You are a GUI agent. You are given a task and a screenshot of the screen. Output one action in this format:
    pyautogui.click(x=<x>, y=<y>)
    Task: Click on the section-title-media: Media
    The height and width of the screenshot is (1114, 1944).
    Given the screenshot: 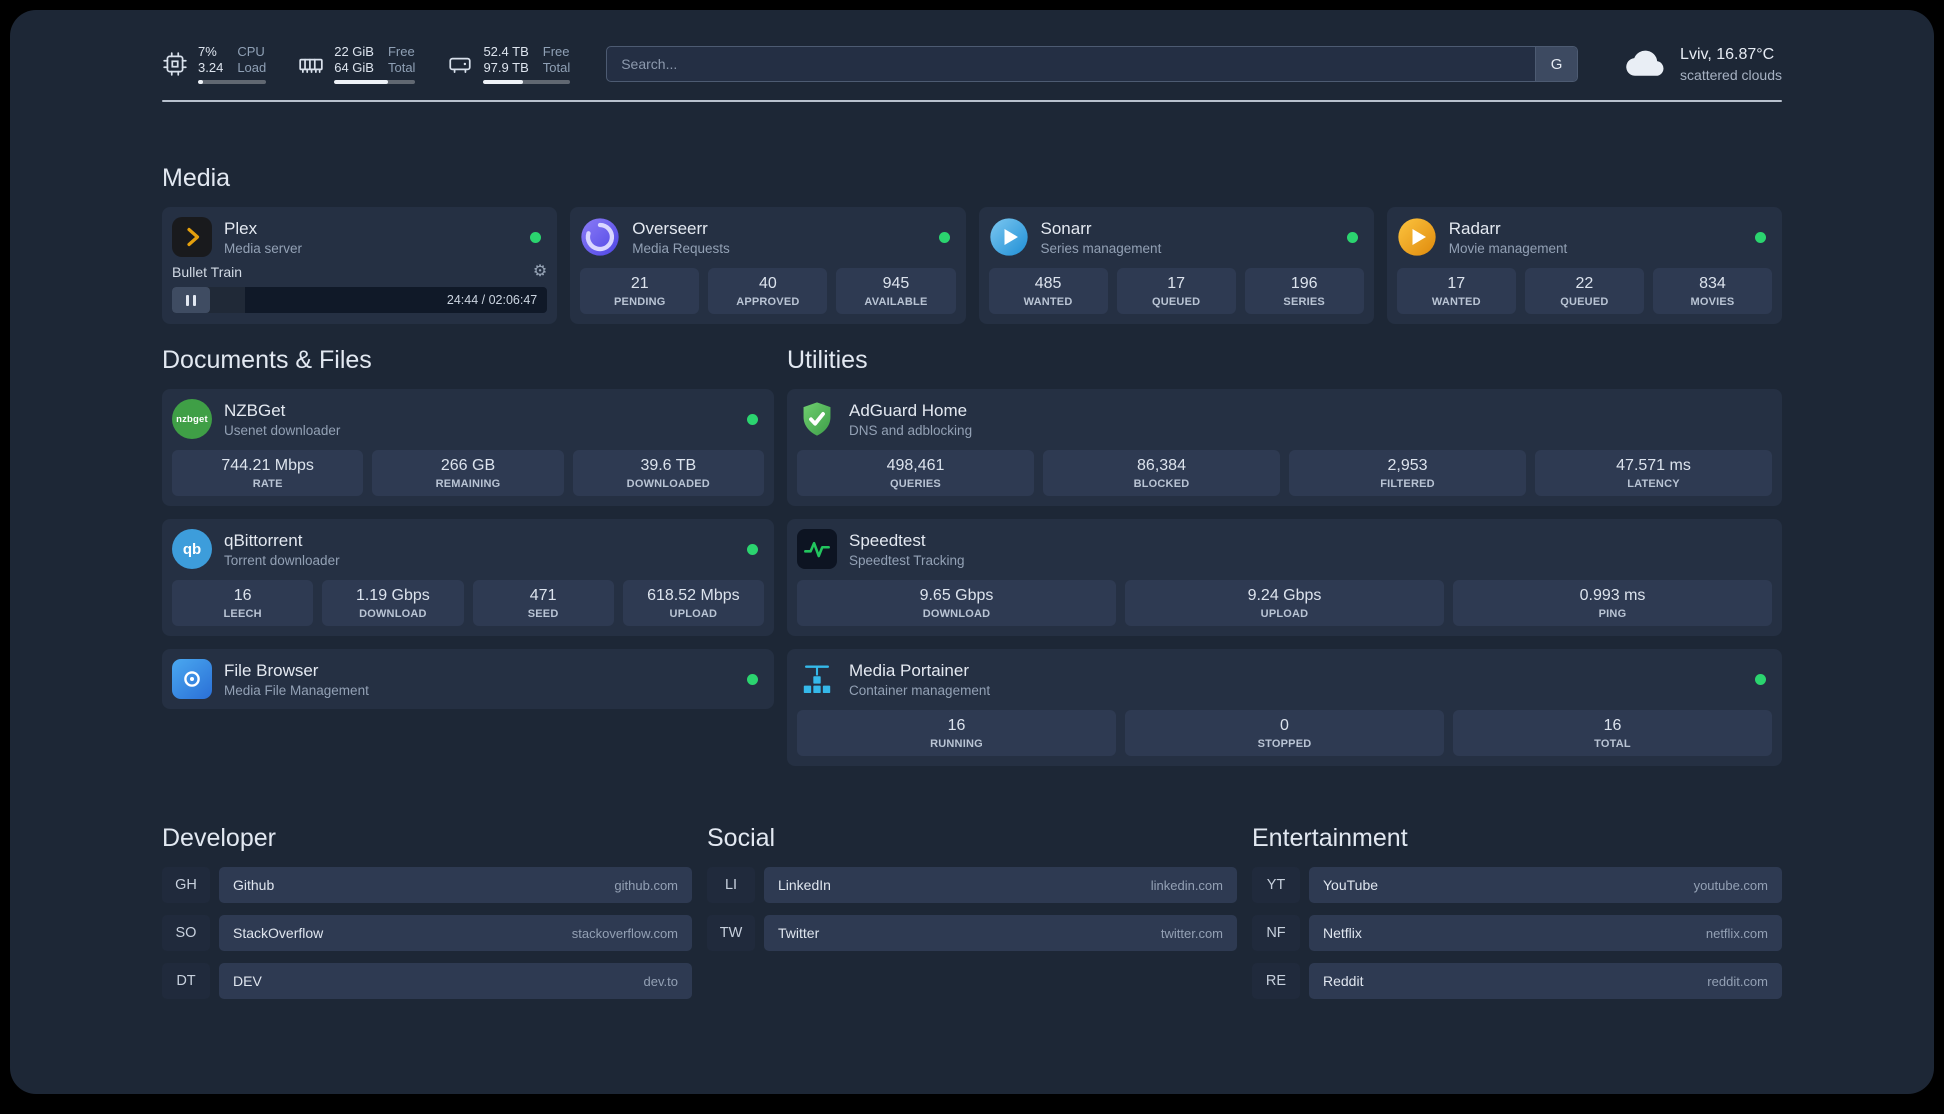 What is the action you would take?
    pyautogui.click(x=196, y=178)
    